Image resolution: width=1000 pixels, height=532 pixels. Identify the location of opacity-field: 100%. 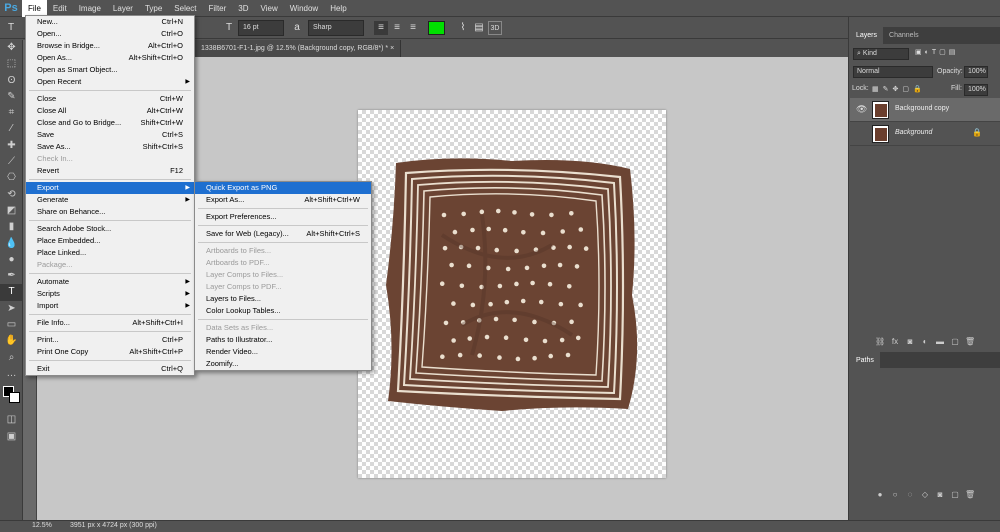
(976, 72).